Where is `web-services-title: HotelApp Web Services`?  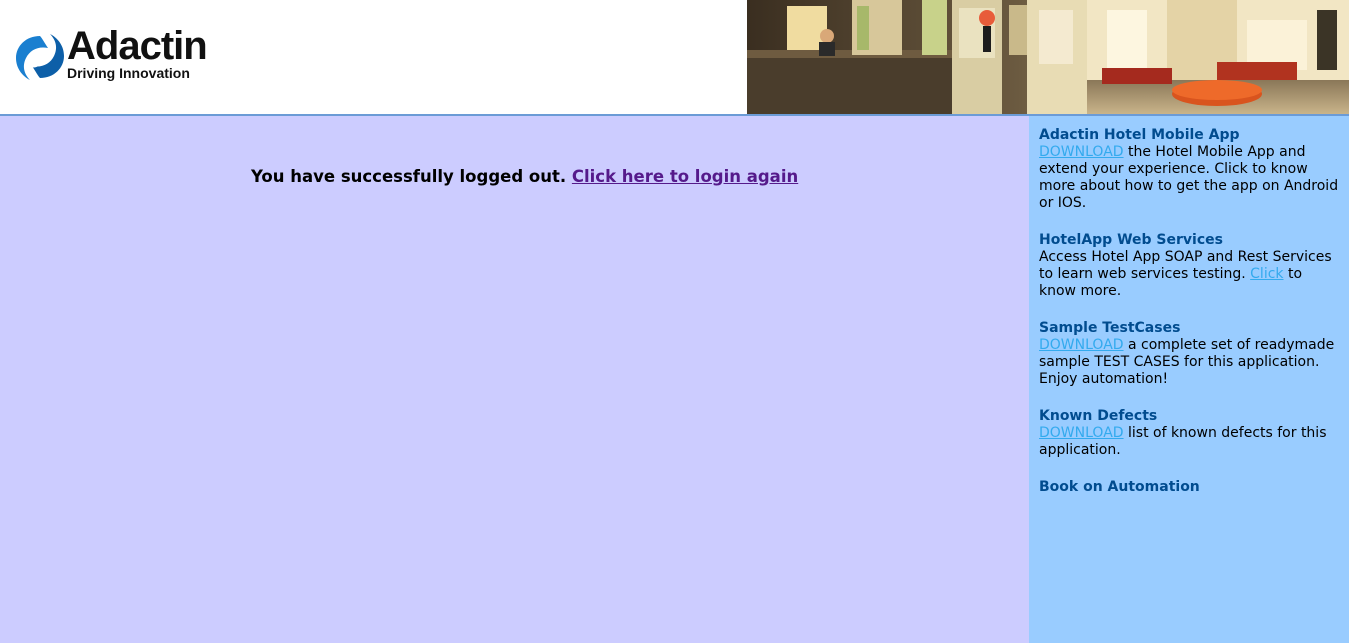
web-services-title: HotelApp Web Services is located at coordinates (1131, 240).